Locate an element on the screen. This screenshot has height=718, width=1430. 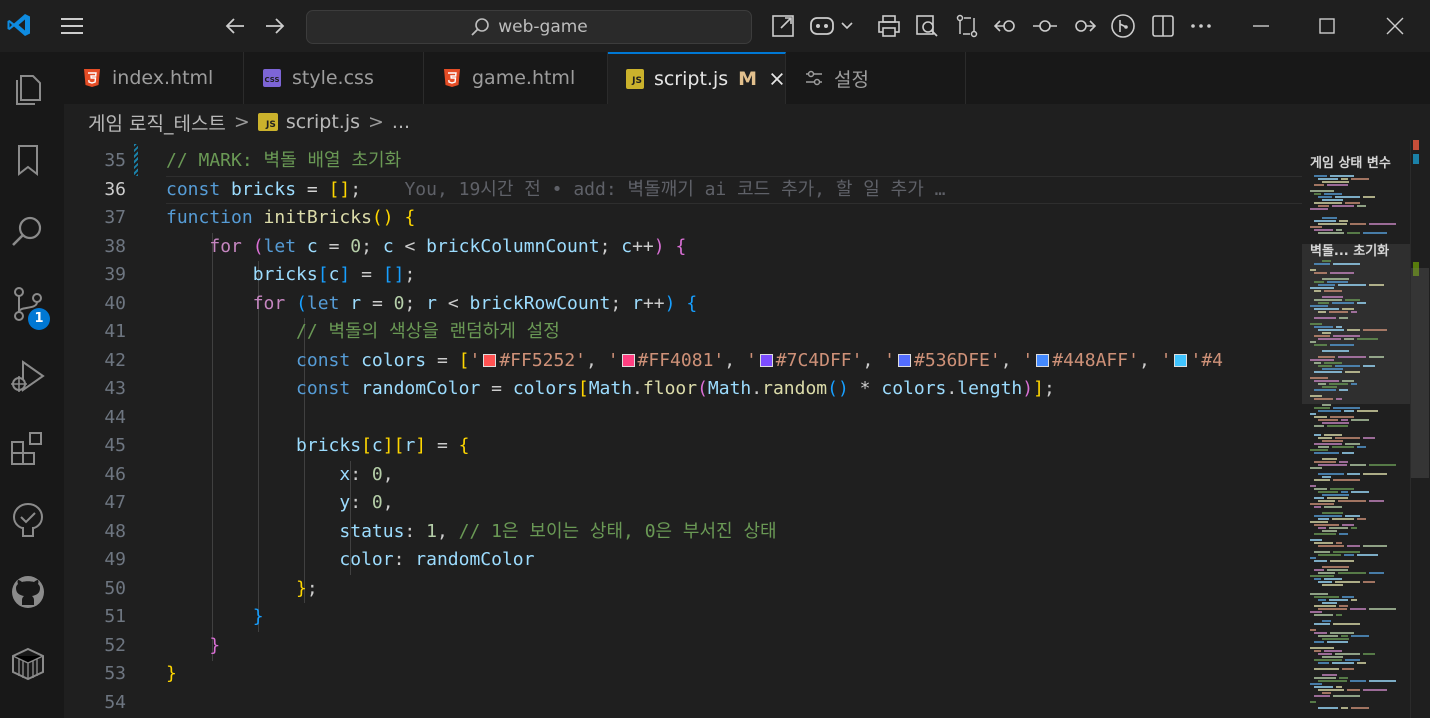
tab-index-html: index.html is located at coordinates (154, 78).